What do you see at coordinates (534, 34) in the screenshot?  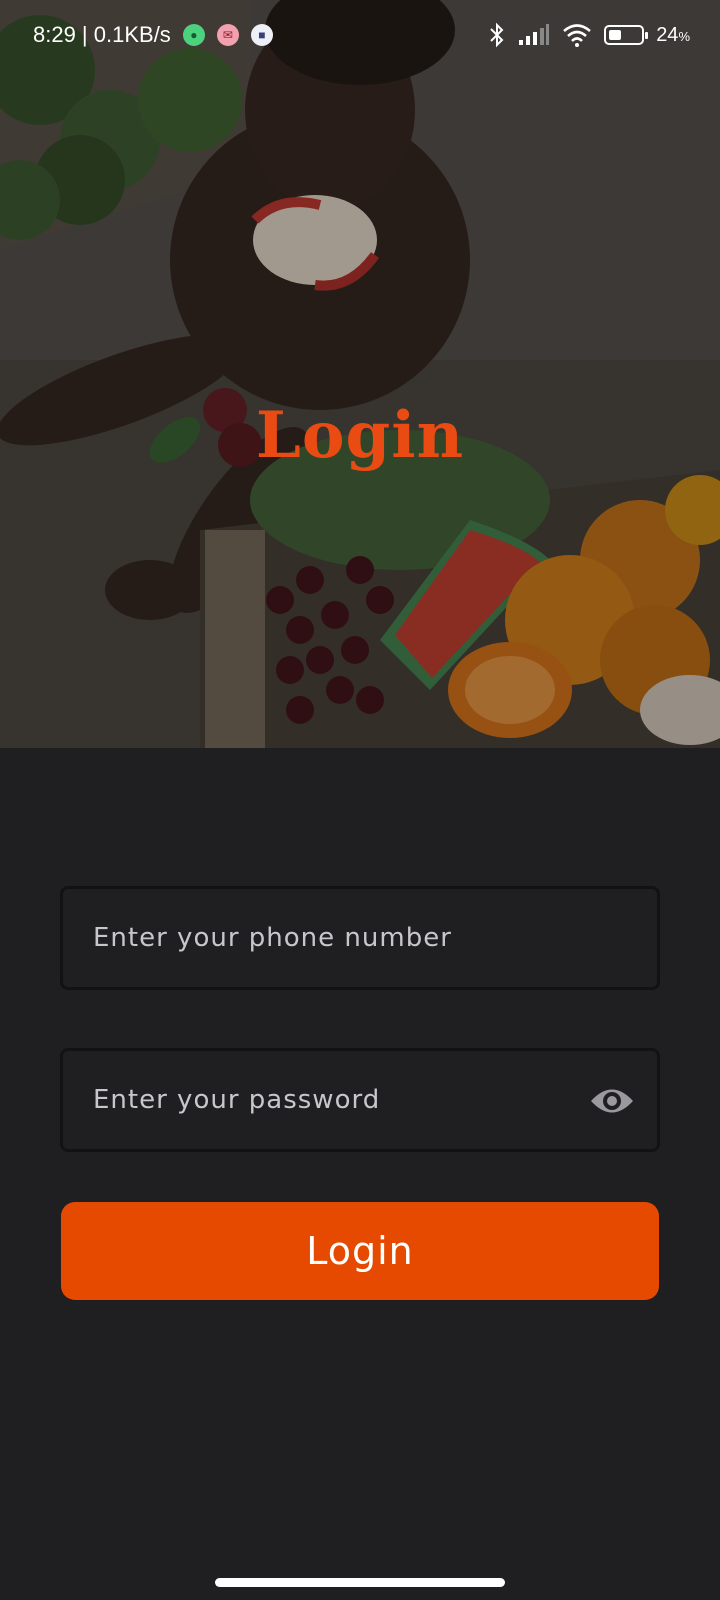 I see `signal-icon` at bounding box center [534, 34].